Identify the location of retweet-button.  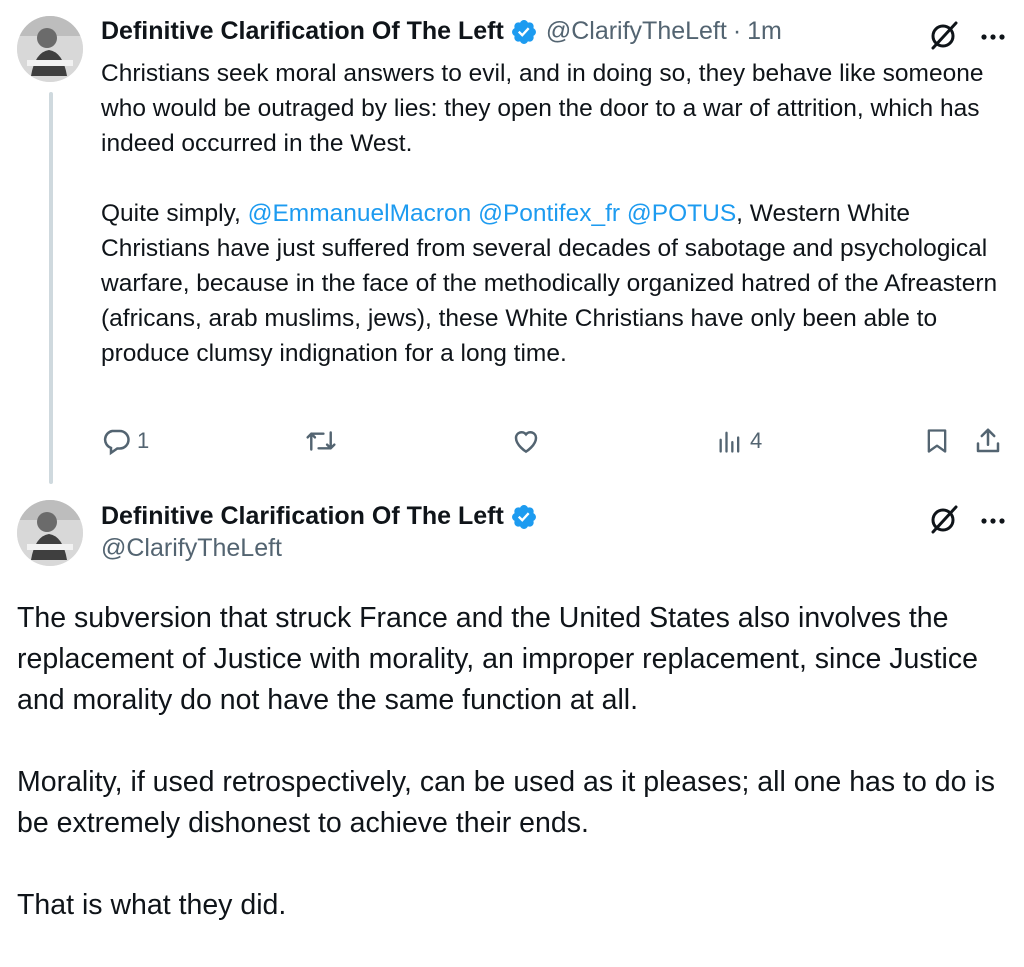
(324, 441).